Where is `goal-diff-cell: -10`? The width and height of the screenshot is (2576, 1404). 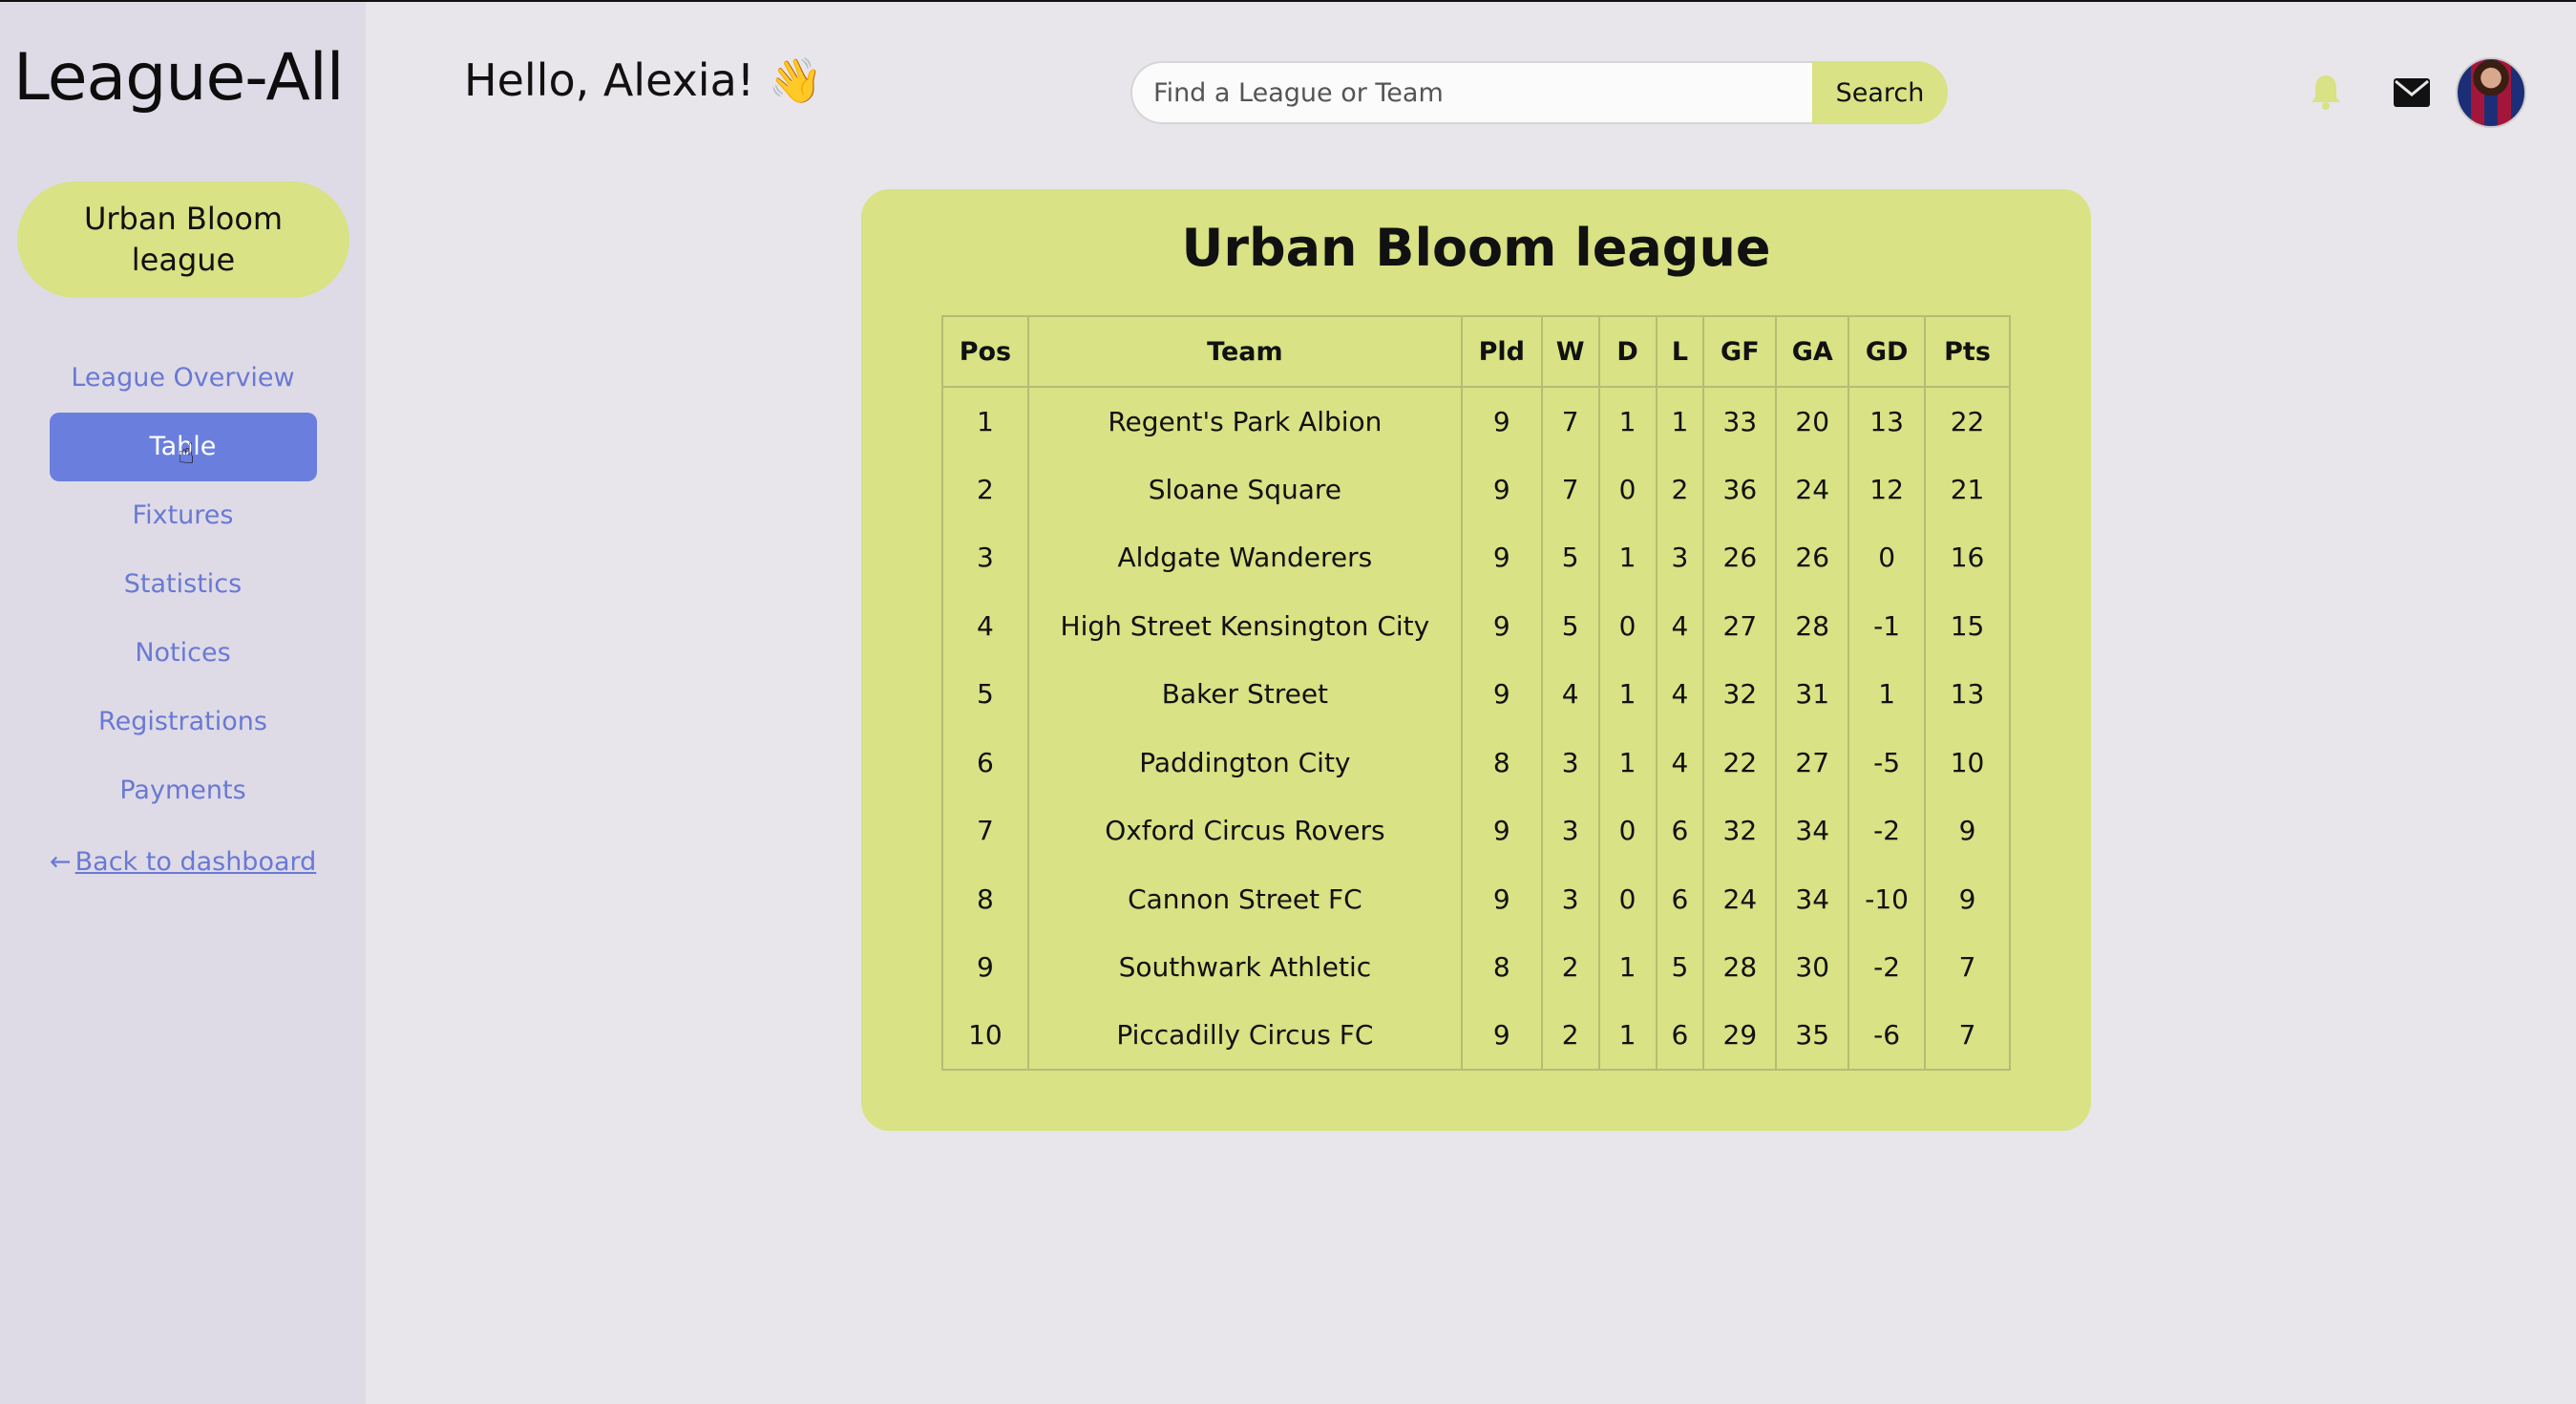 goal-diff-cell: -10 is located at coordinates (1887, 899).